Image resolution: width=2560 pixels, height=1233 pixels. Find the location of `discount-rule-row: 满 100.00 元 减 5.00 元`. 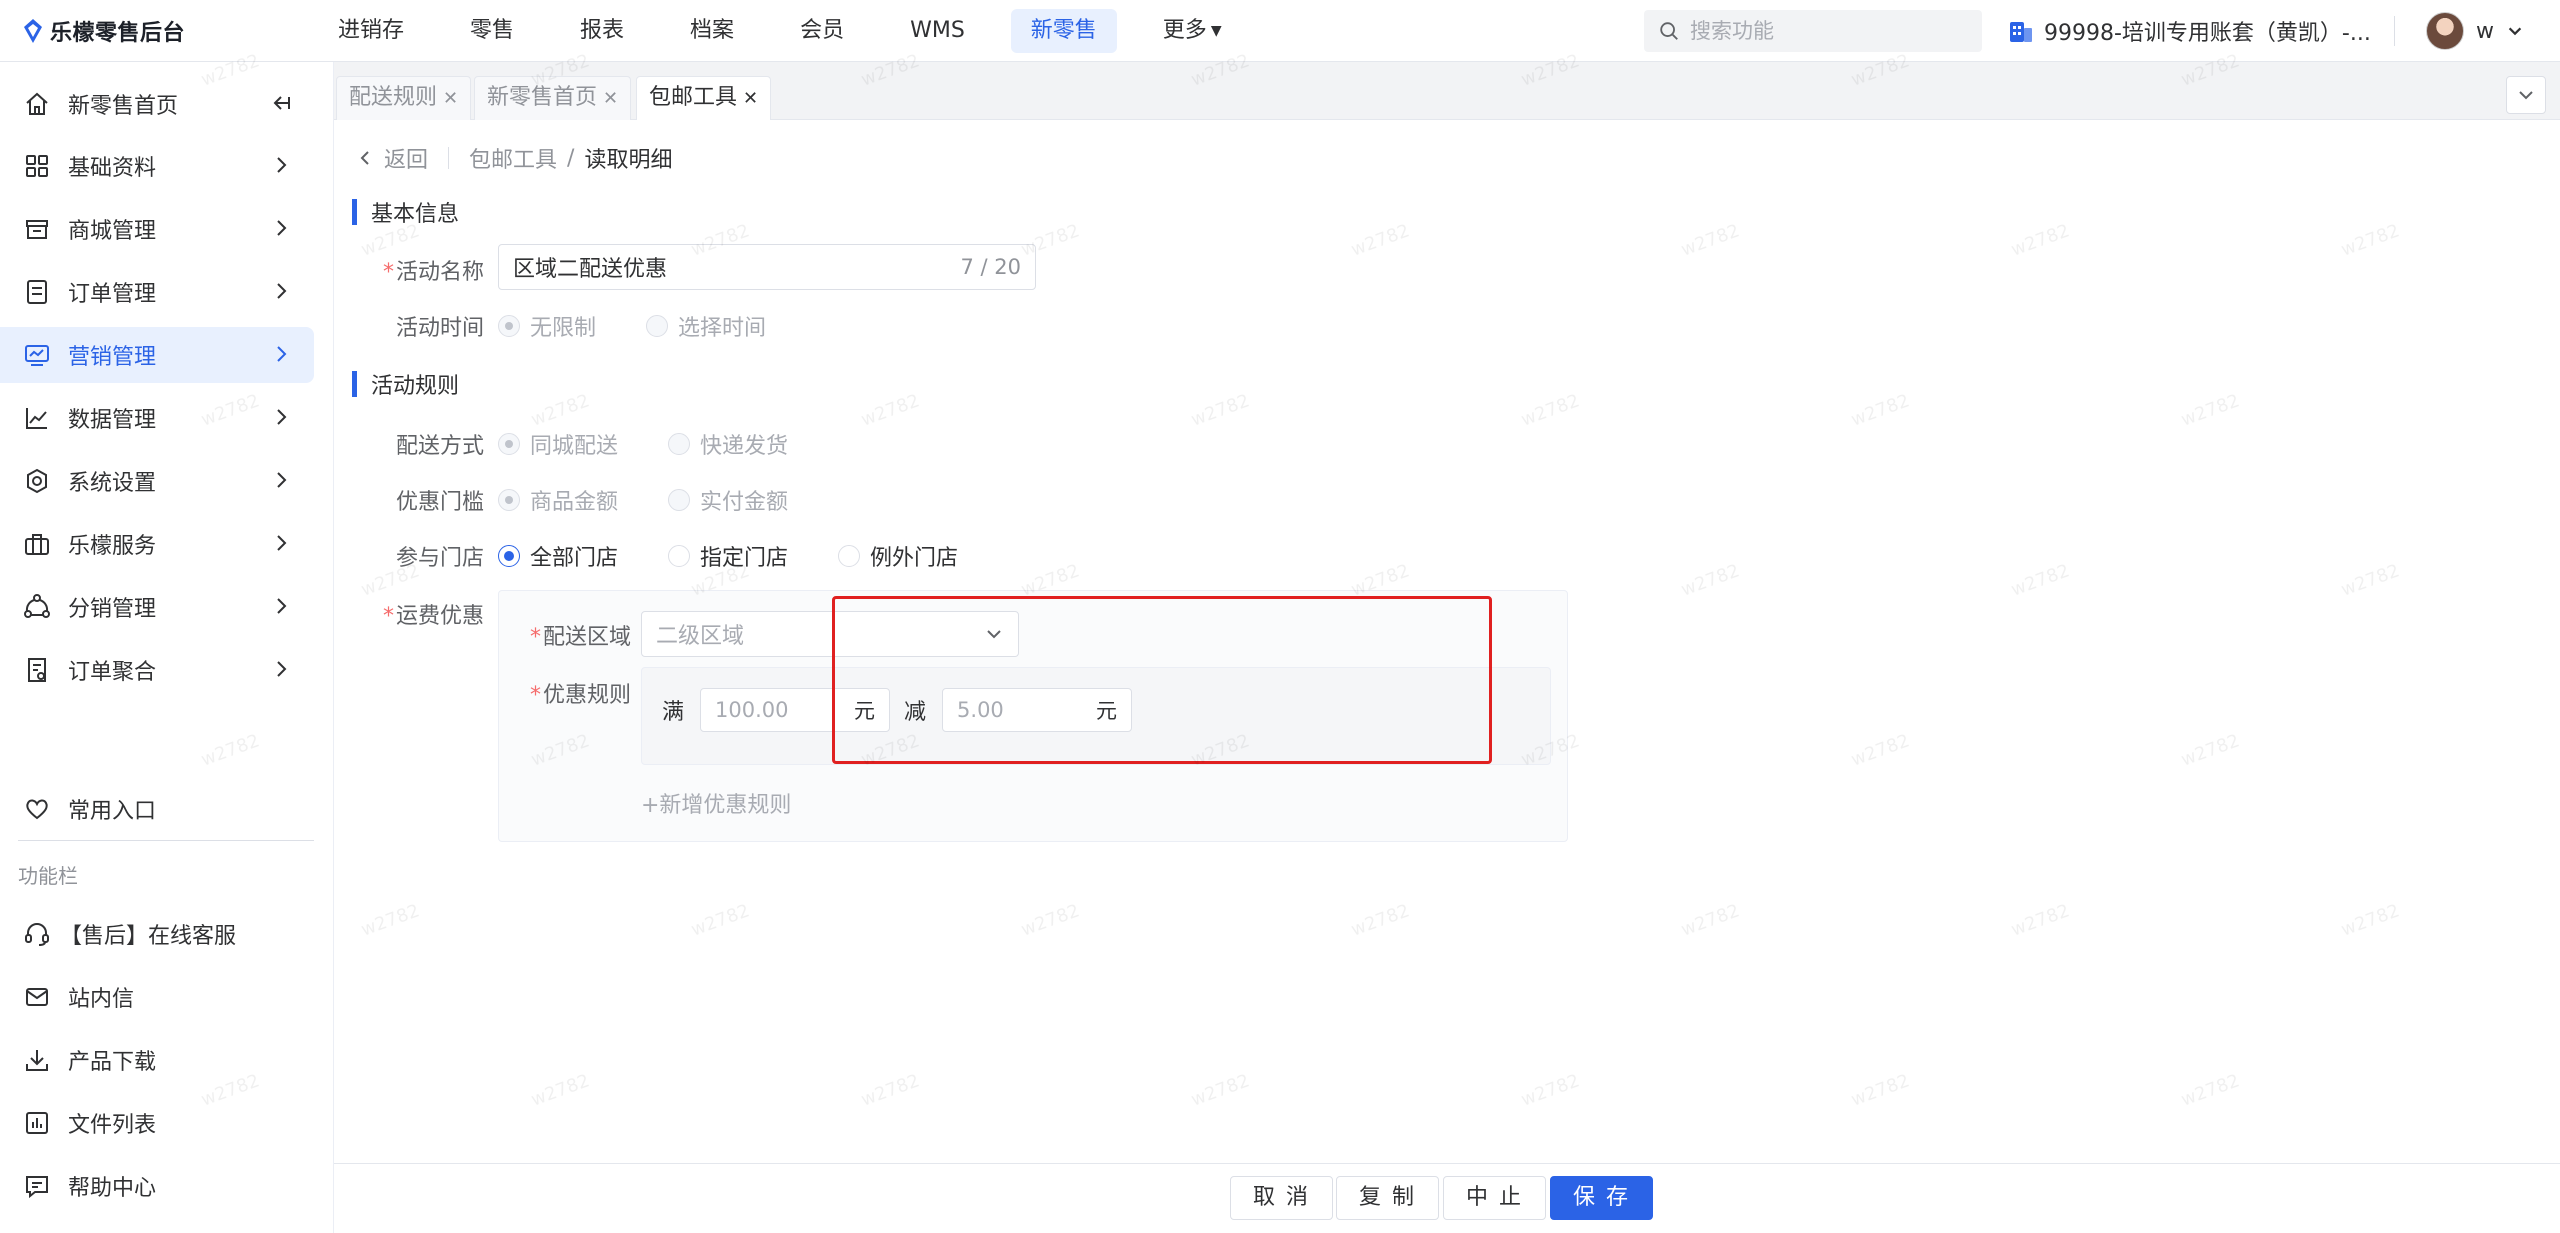

discount-rule-row: 满 100.00 元 减 5.00 元 is located at coordinates (904, 710).